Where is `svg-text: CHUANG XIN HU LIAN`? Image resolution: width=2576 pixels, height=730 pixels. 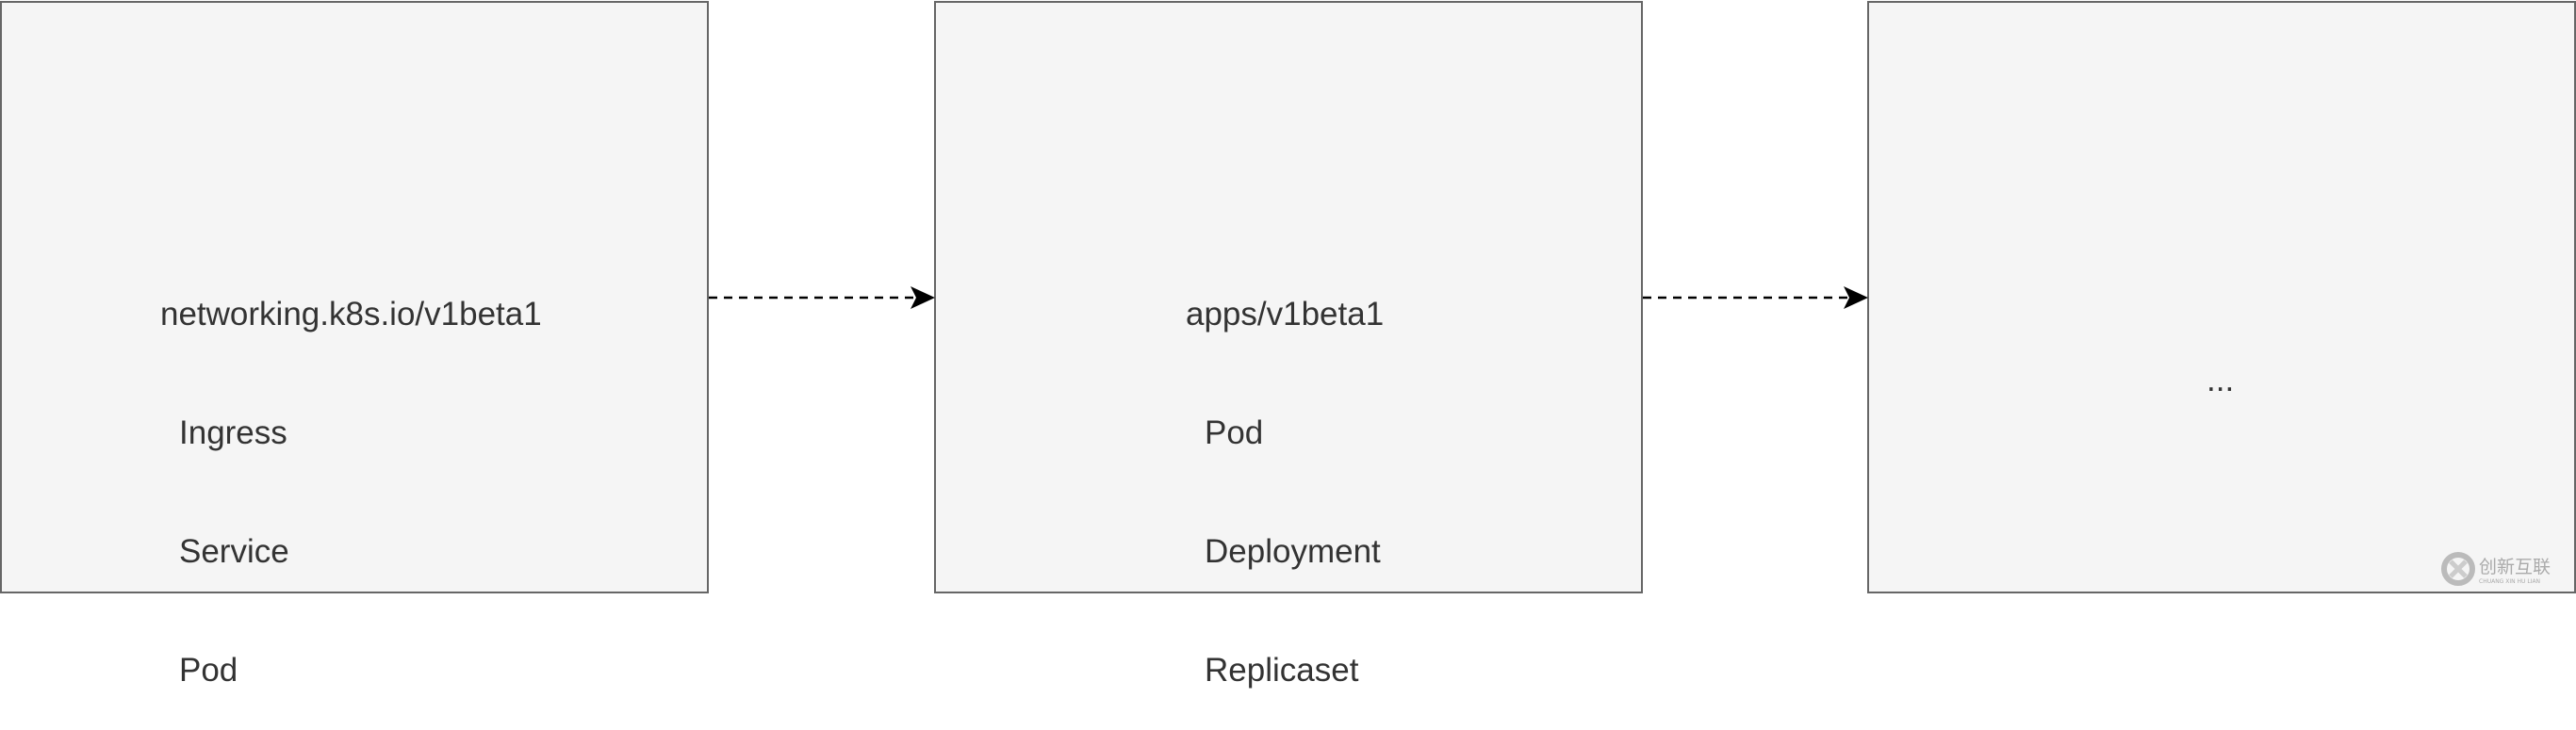
svg-text: CHUANG XIN HU LIAN is located at coordinates (2509, 581).